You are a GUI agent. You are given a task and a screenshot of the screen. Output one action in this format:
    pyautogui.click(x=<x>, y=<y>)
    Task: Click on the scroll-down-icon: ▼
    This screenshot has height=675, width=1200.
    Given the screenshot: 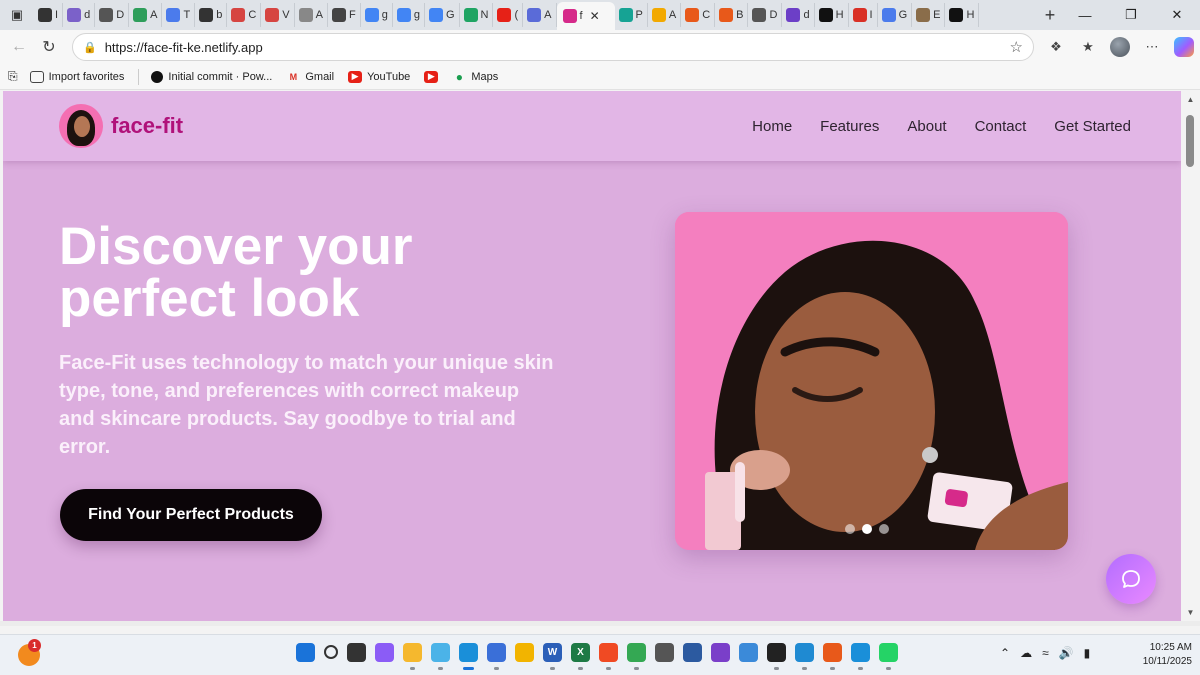 What is the action you would take?
    pyautogui.click(x=1190, y=612)
    